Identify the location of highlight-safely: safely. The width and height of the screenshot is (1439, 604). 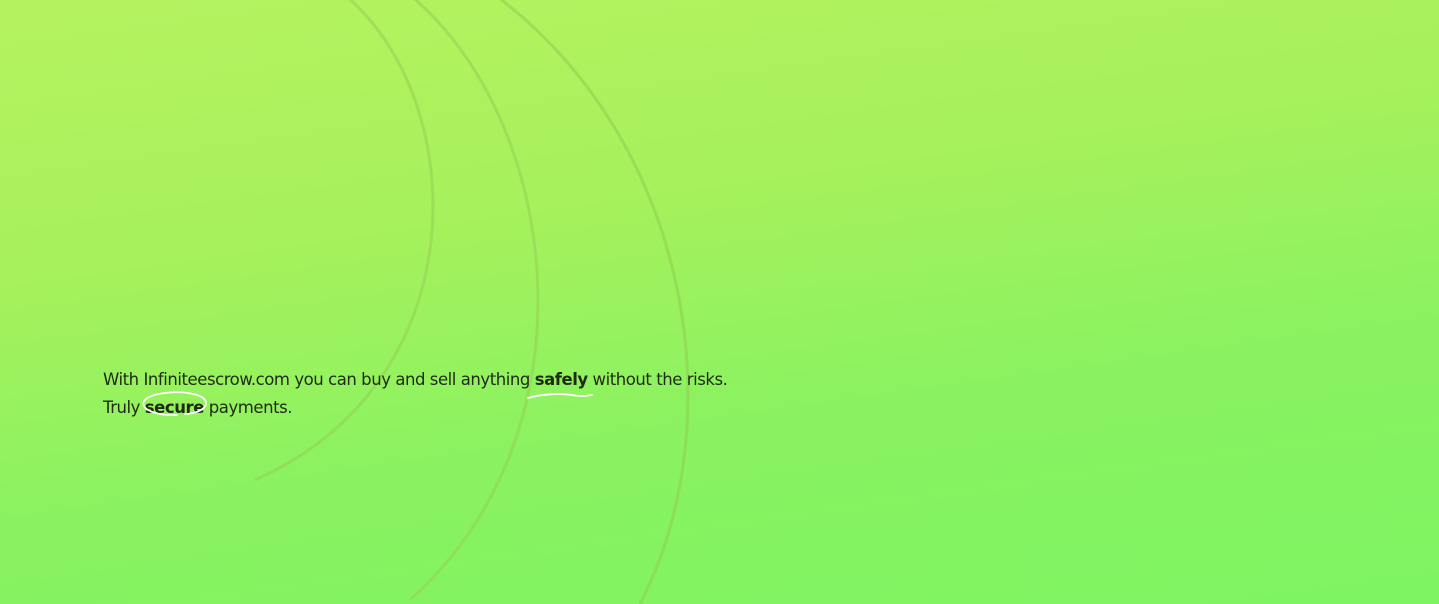
(559, 382).